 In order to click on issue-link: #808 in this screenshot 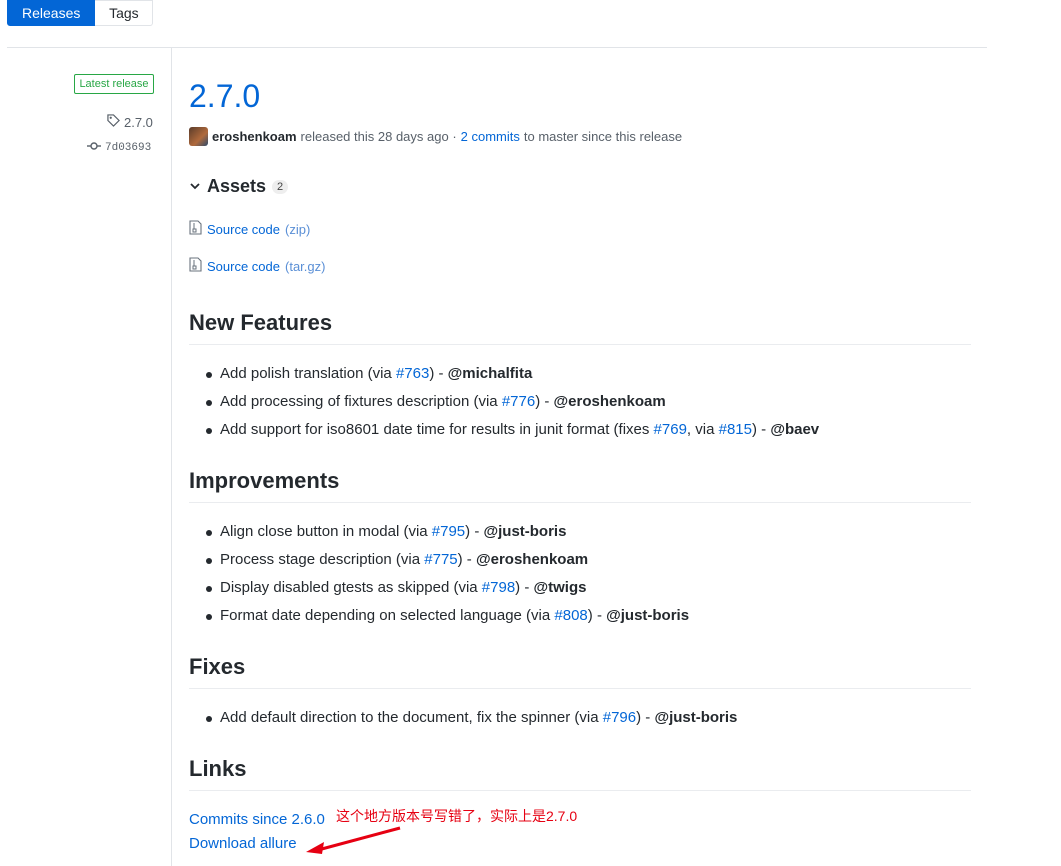, I will do `click(570, 615)`.